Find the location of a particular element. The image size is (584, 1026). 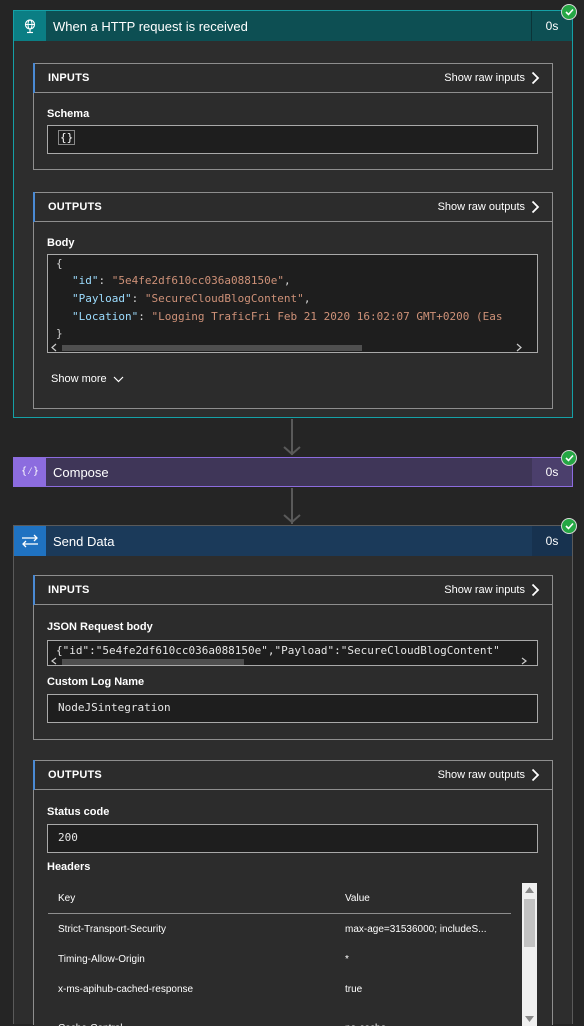

code-value: "SecureCloudBlogContent" is located at coordinates (224, 298).